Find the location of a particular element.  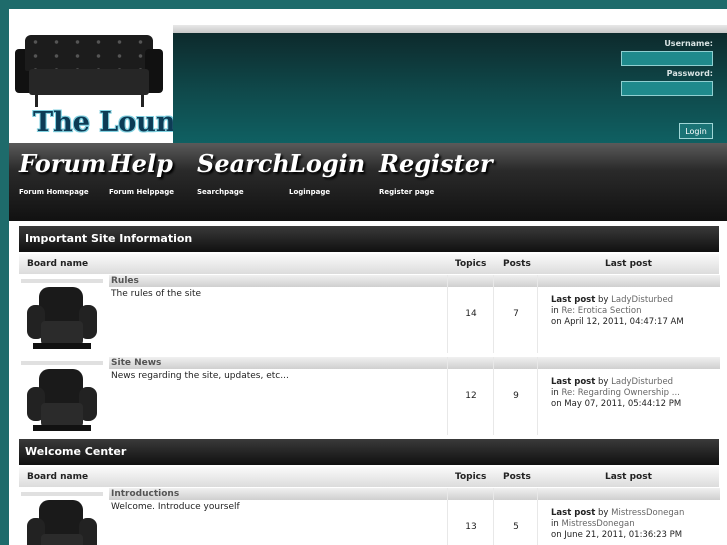

board-info: Rules The rules of the site is located at coordinates (278, 314).